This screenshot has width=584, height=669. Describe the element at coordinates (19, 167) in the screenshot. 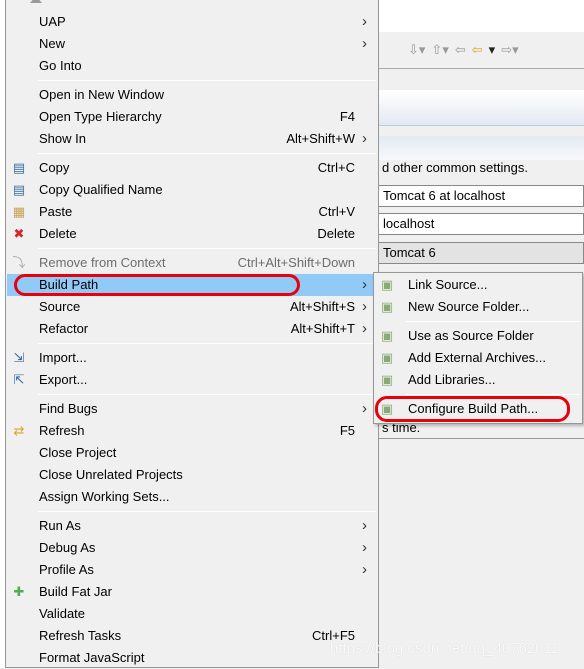

I see `copy-icon: ▤` at that location.